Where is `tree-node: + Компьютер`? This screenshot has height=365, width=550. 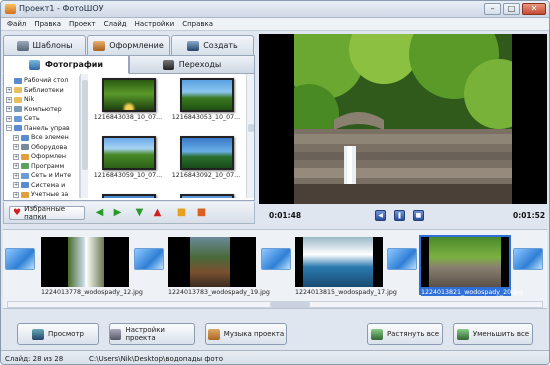
tree-node: + Компьютер is located at coordinates (42, 110).